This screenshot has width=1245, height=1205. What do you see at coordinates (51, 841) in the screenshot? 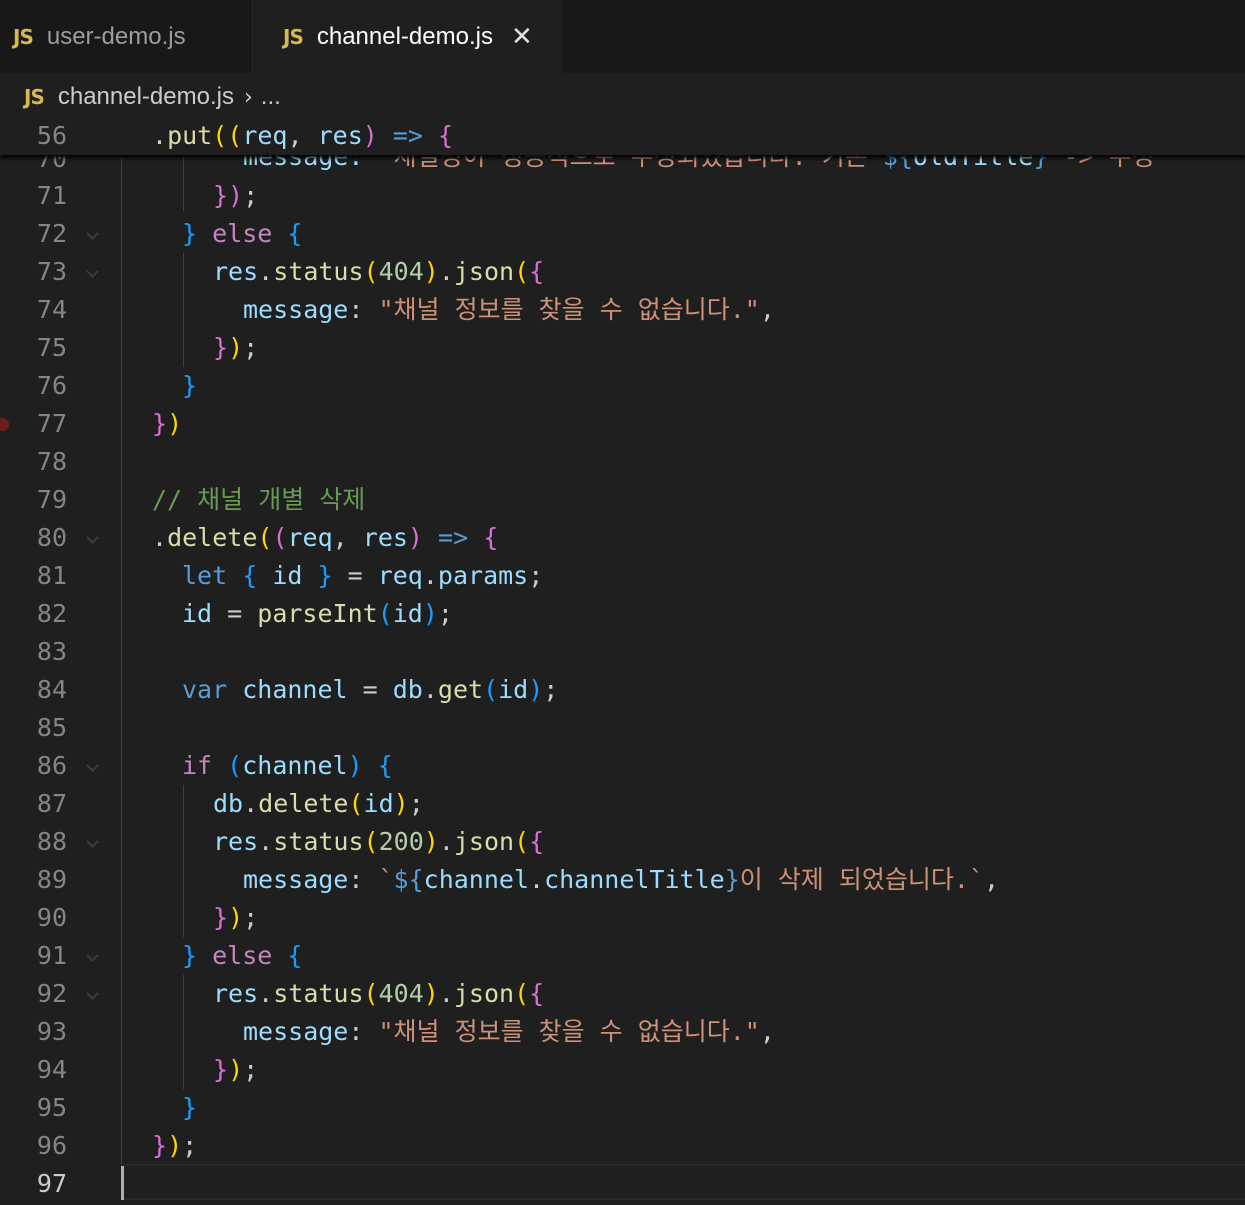
I see `line-number: 88` at bounding box center [51, 841].